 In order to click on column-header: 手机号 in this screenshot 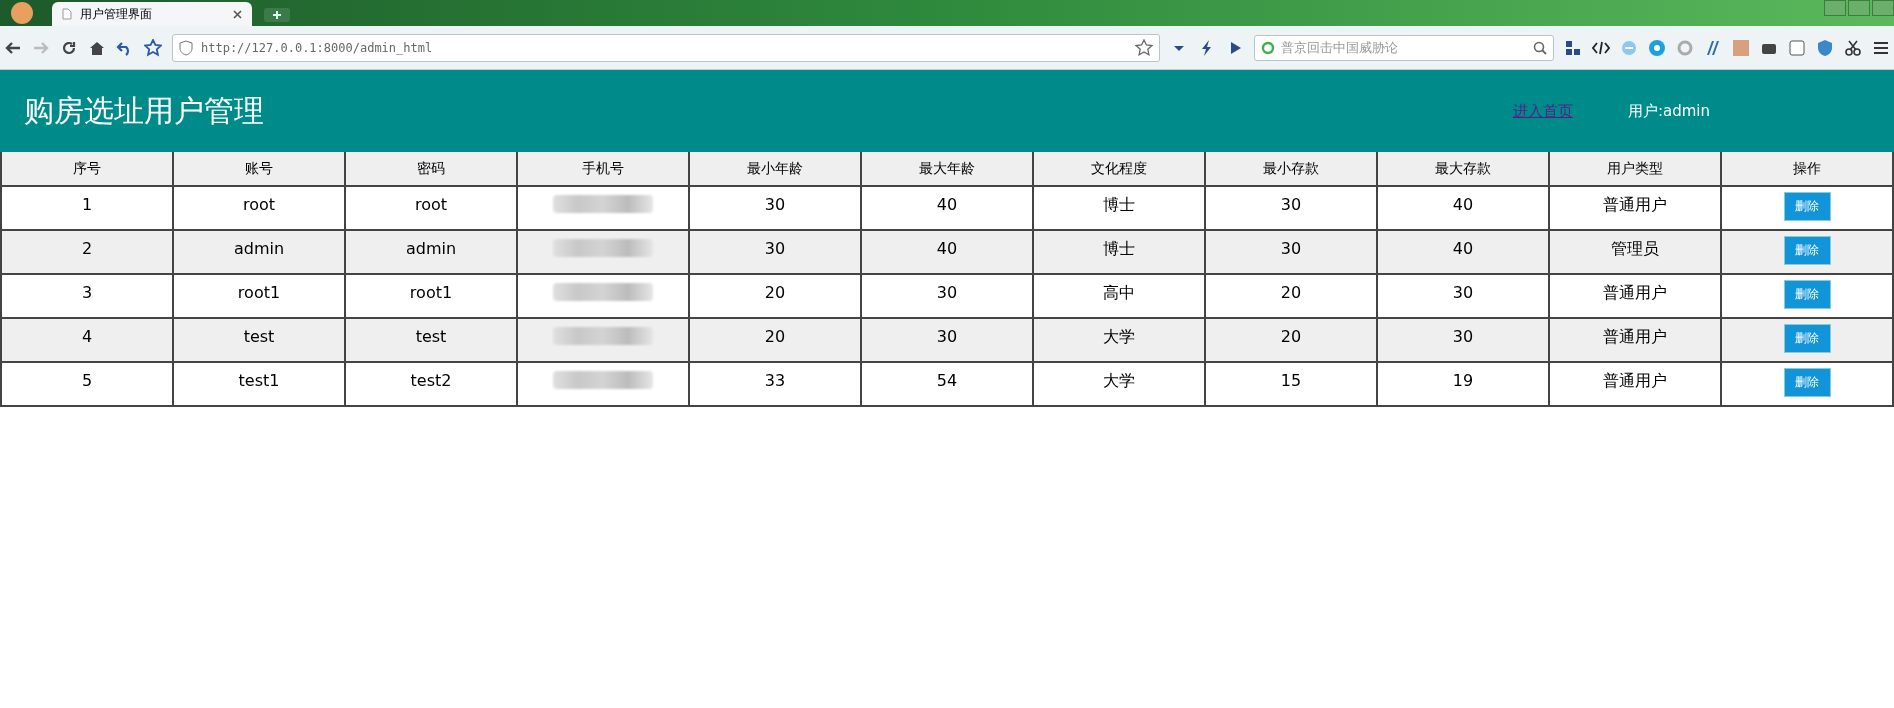, I will do `click(603, 169)`.